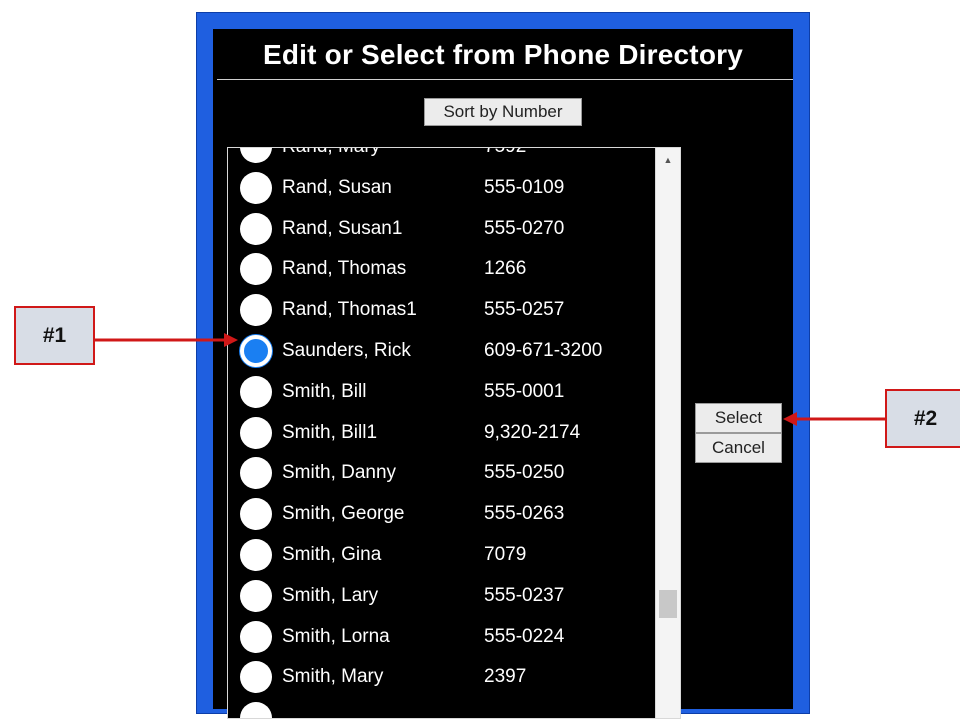 This screenshot has height=719, width=960. What do you see at coordinates (440, 310) in the screenshot?
I see `directory-entry: Rand, Thomas1 555-0257` at bounding box center [440, 310].